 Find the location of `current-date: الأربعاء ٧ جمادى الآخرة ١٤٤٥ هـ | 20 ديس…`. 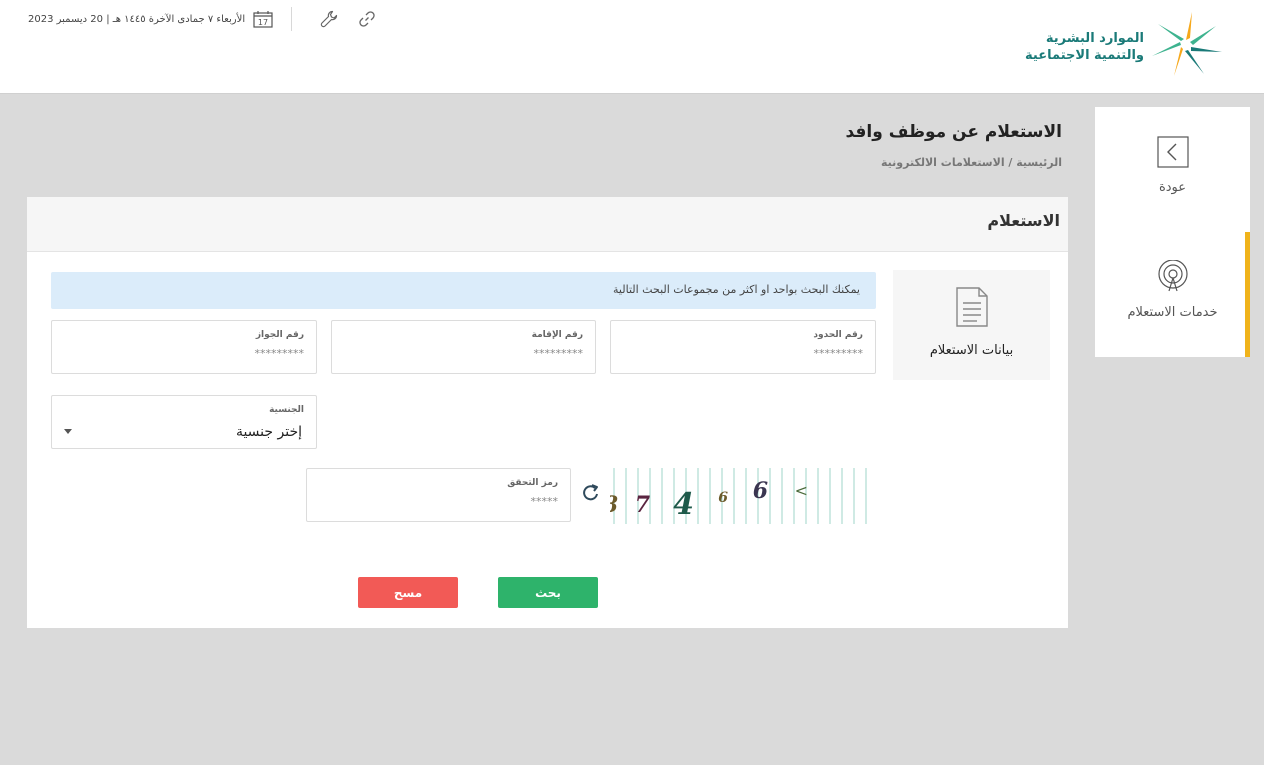

current-date: الأربعاء ٧ جمادى الآخرة ١٤٤٥ هـ | 20 ديس… is located at coordinates (137, 19).